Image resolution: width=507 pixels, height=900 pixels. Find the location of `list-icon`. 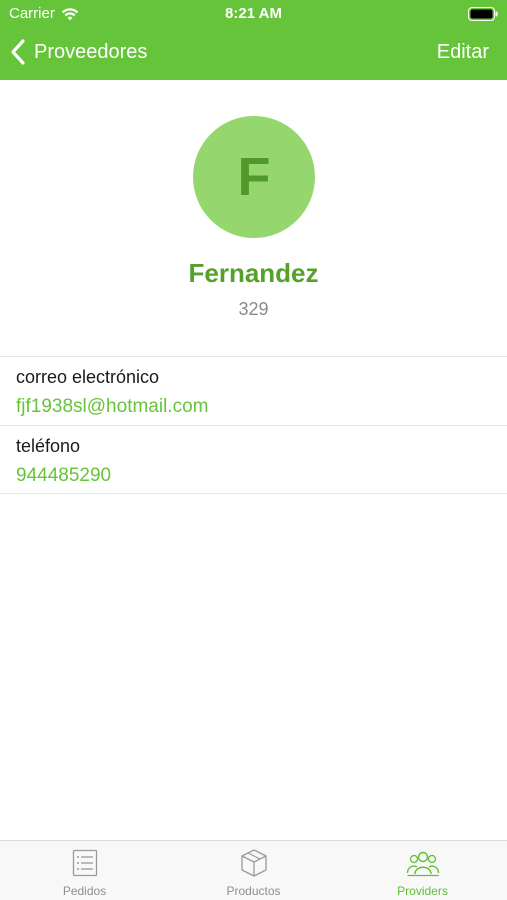

list-icon is located at coordinates (84, 863).